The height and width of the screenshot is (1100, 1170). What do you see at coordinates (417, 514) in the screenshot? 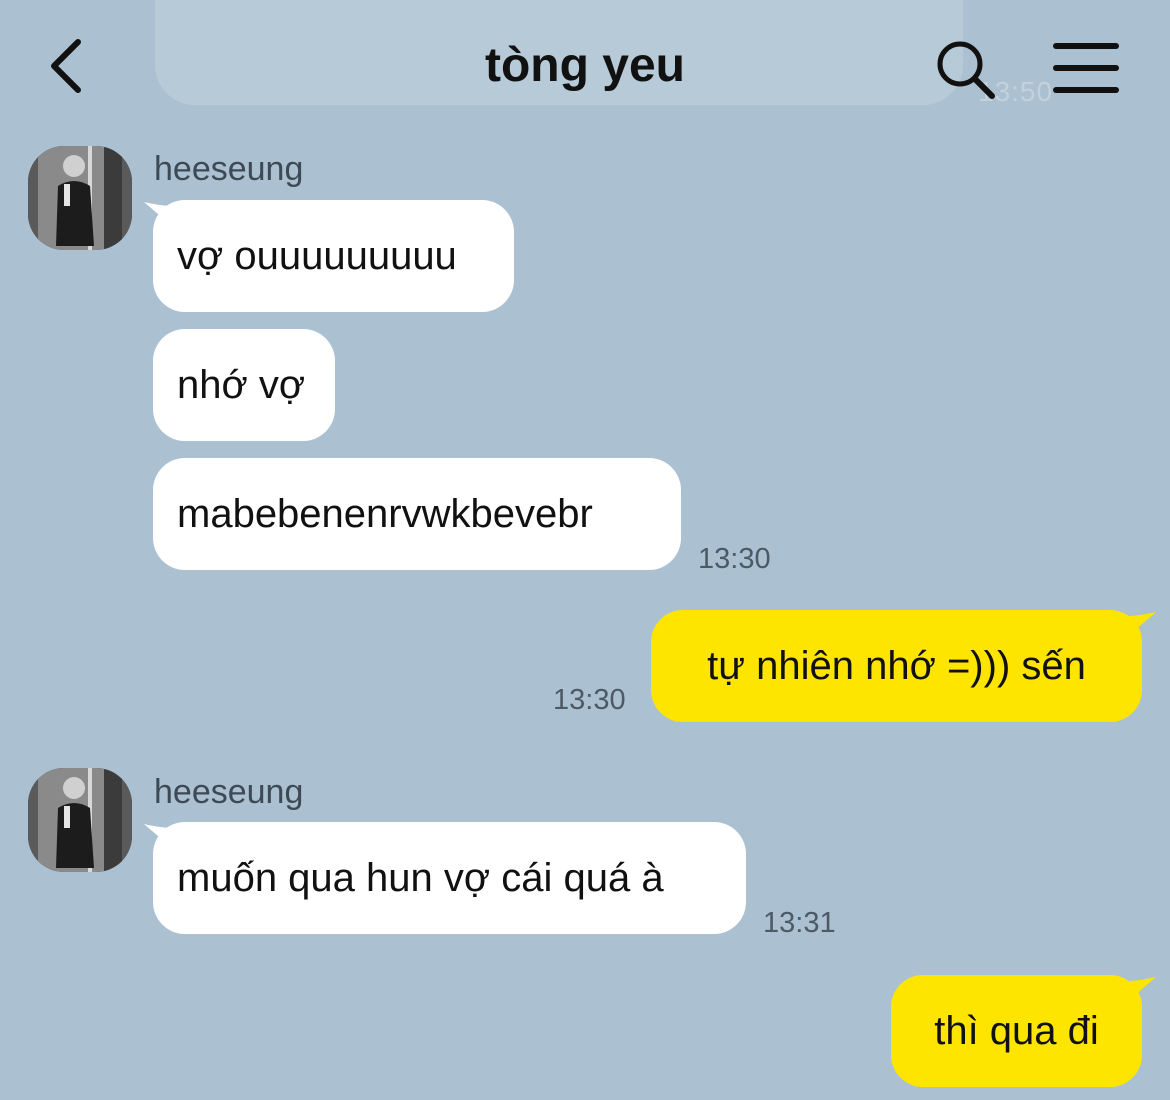
I see `message-bubble: mabebenenrvwkbevebr` at bounding box center [417, 514].